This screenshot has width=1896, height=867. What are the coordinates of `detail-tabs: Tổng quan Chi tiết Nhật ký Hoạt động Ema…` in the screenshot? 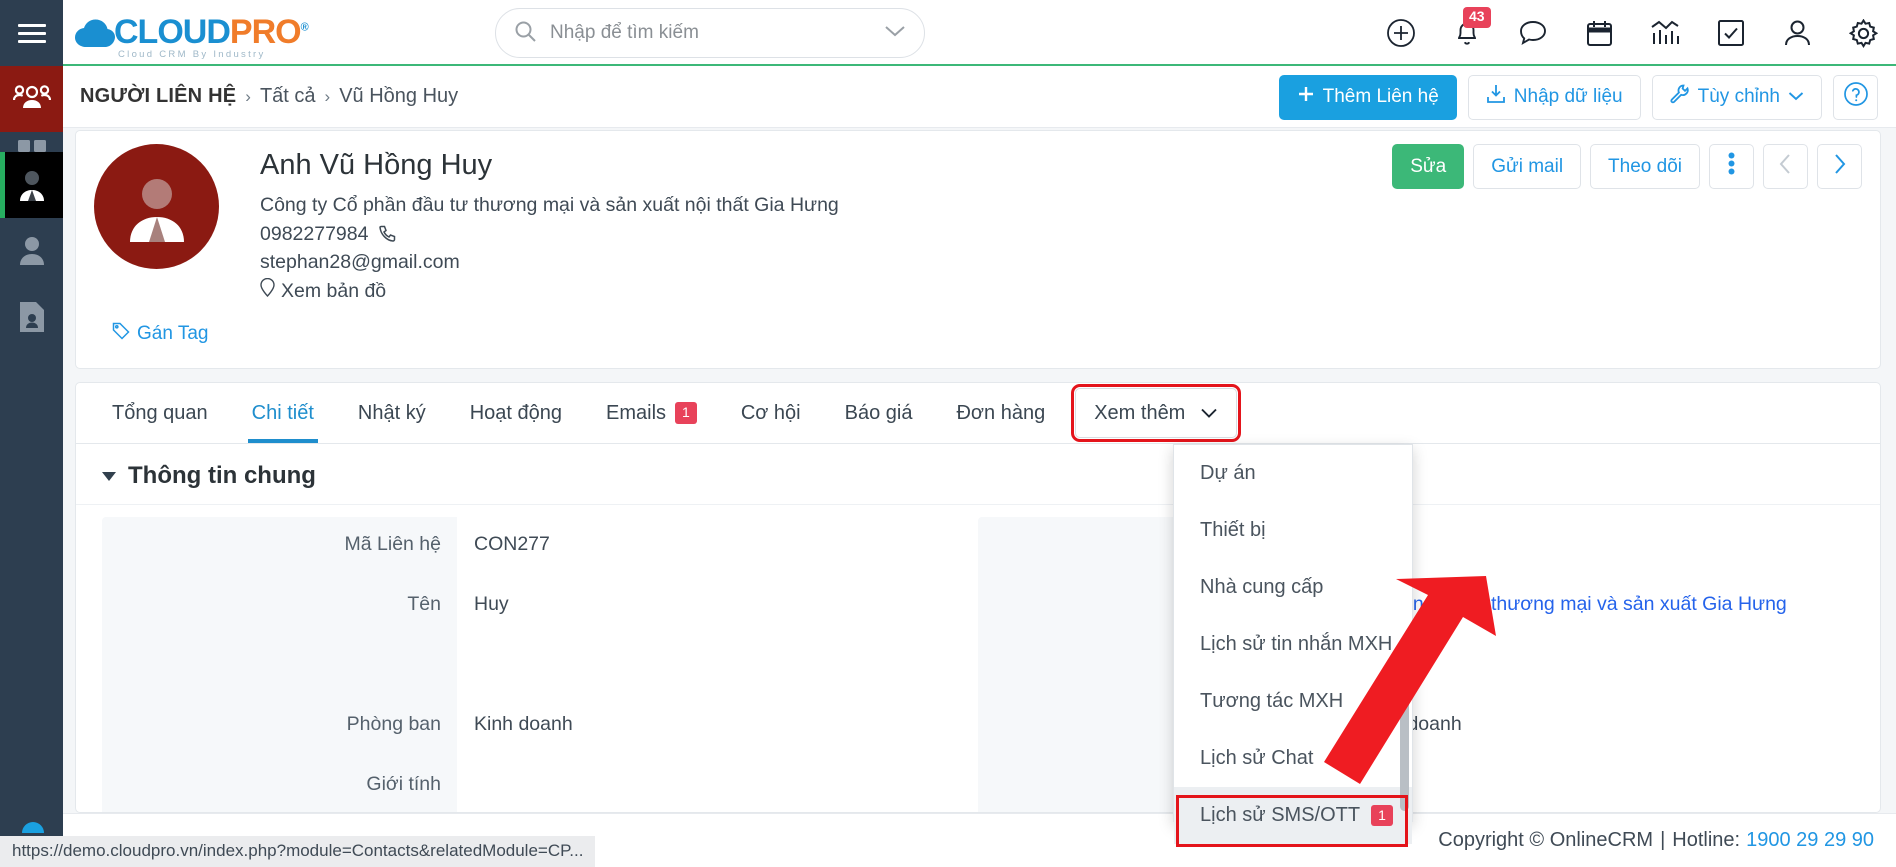 It's located at (978, 413).